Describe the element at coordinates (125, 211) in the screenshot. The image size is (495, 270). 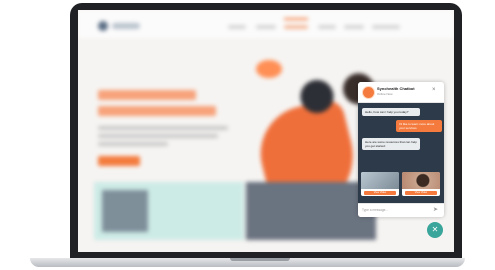
I see `feature-card-image` at that location.